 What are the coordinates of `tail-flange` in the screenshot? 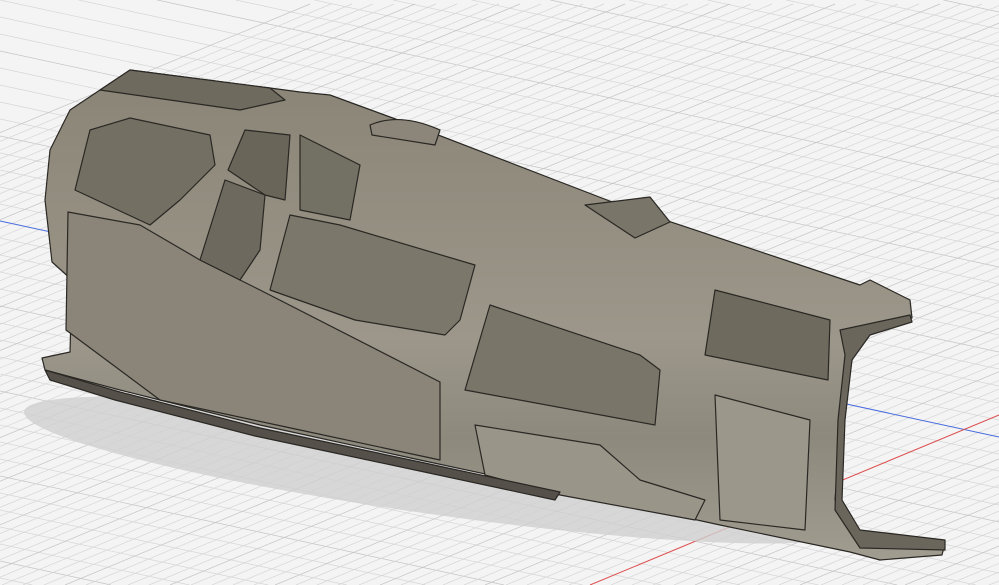 It's located at (890, 432).